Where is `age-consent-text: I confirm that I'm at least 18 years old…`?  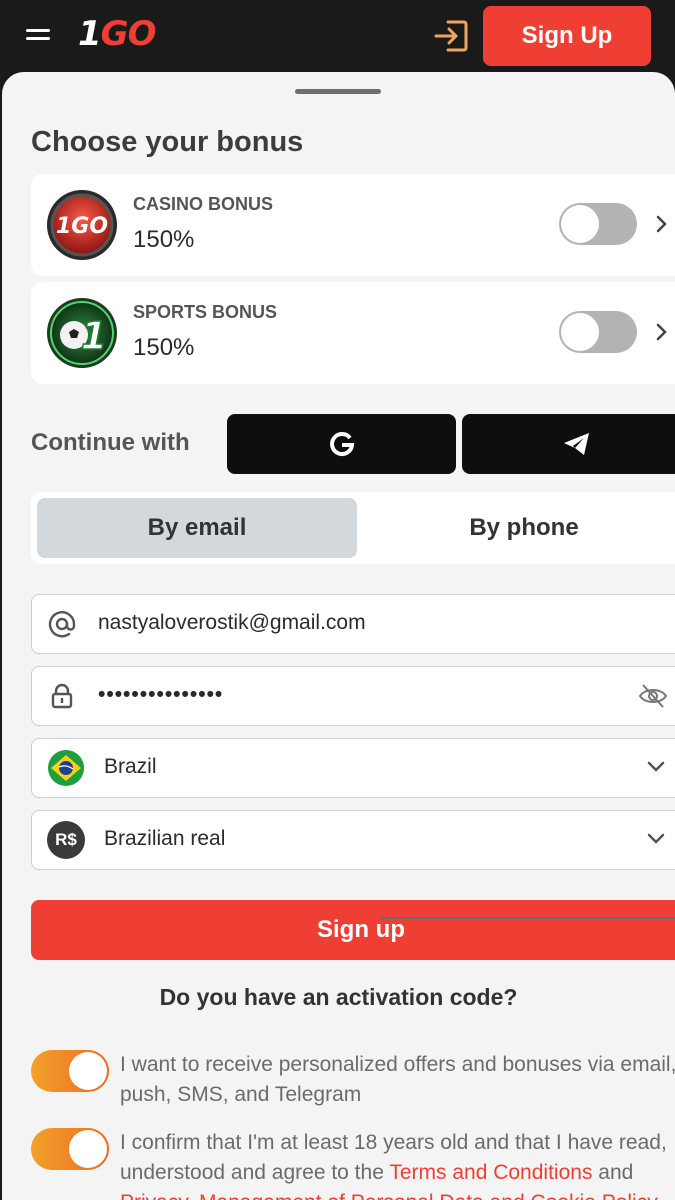
age-consent-text: I confirm that I'm at least 18 years old… is located at coordinates (397, 1164).